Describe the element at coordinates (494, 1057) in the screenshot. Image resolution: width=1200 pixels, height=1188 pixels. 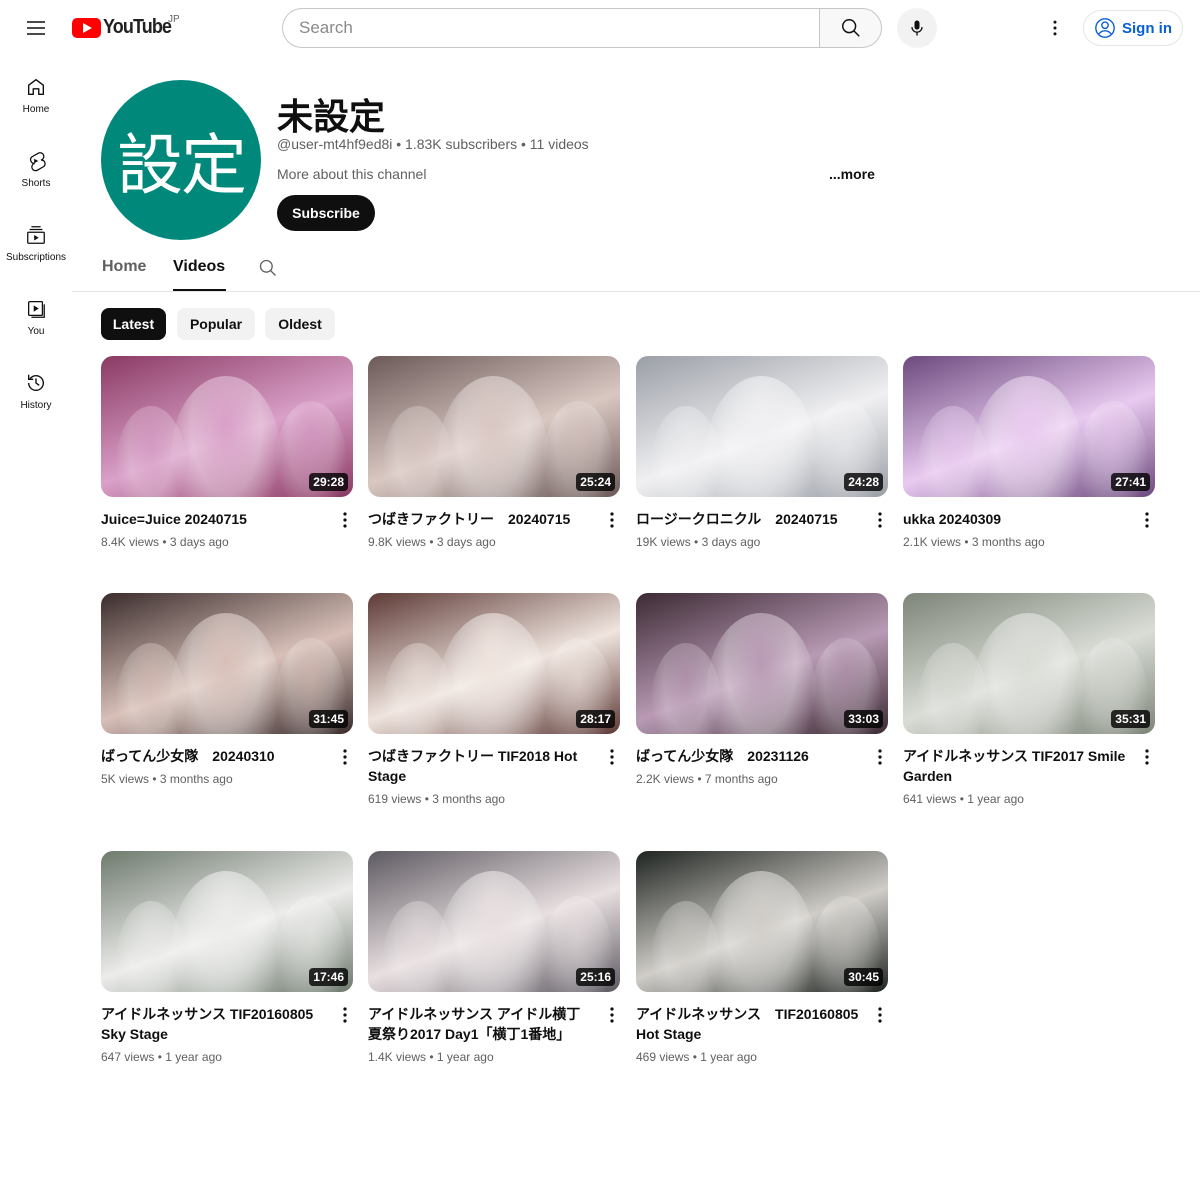
I see `video-metadata: 1.4K views • 1 year ago` at that location.